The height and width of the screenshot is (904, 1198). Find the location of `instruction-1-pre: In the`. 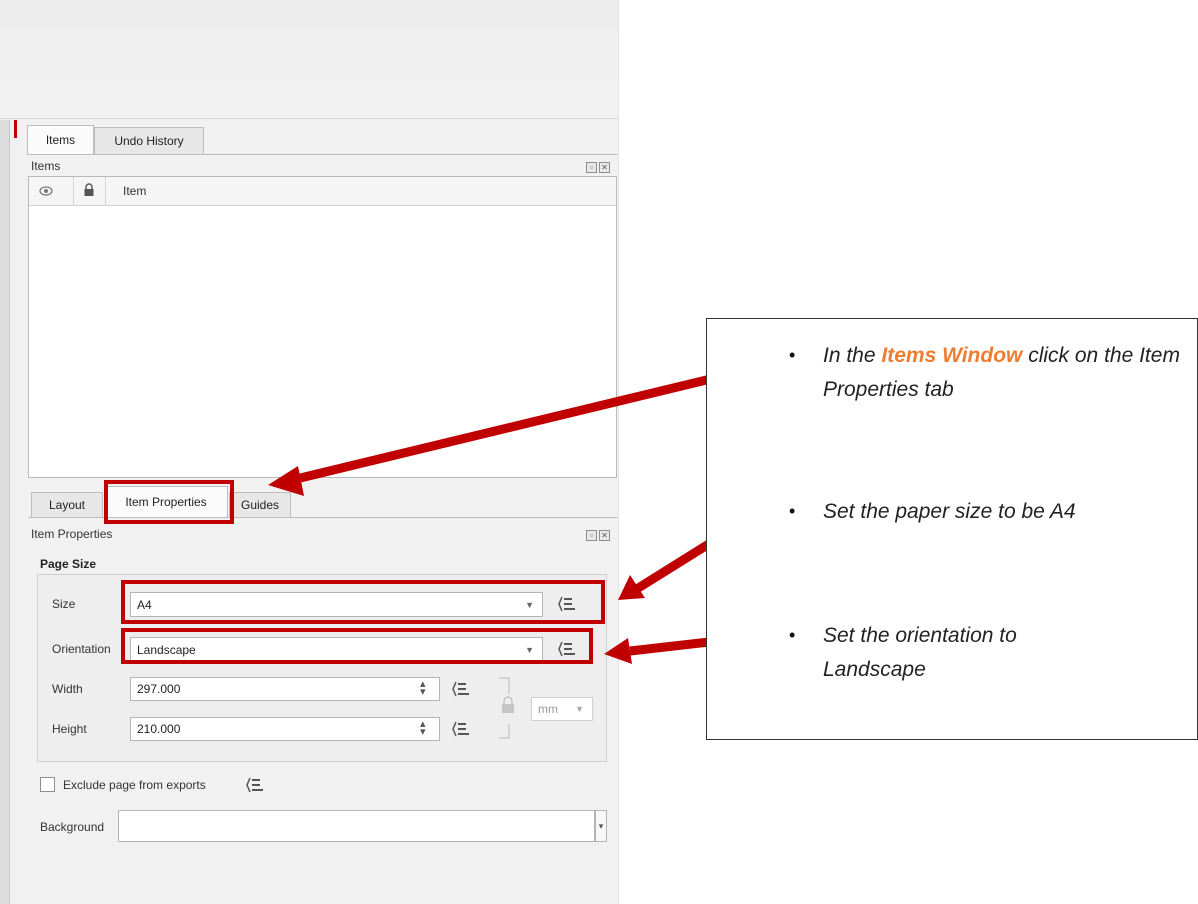

instruction-1-pre: In the is located at coordinates (852, 355).